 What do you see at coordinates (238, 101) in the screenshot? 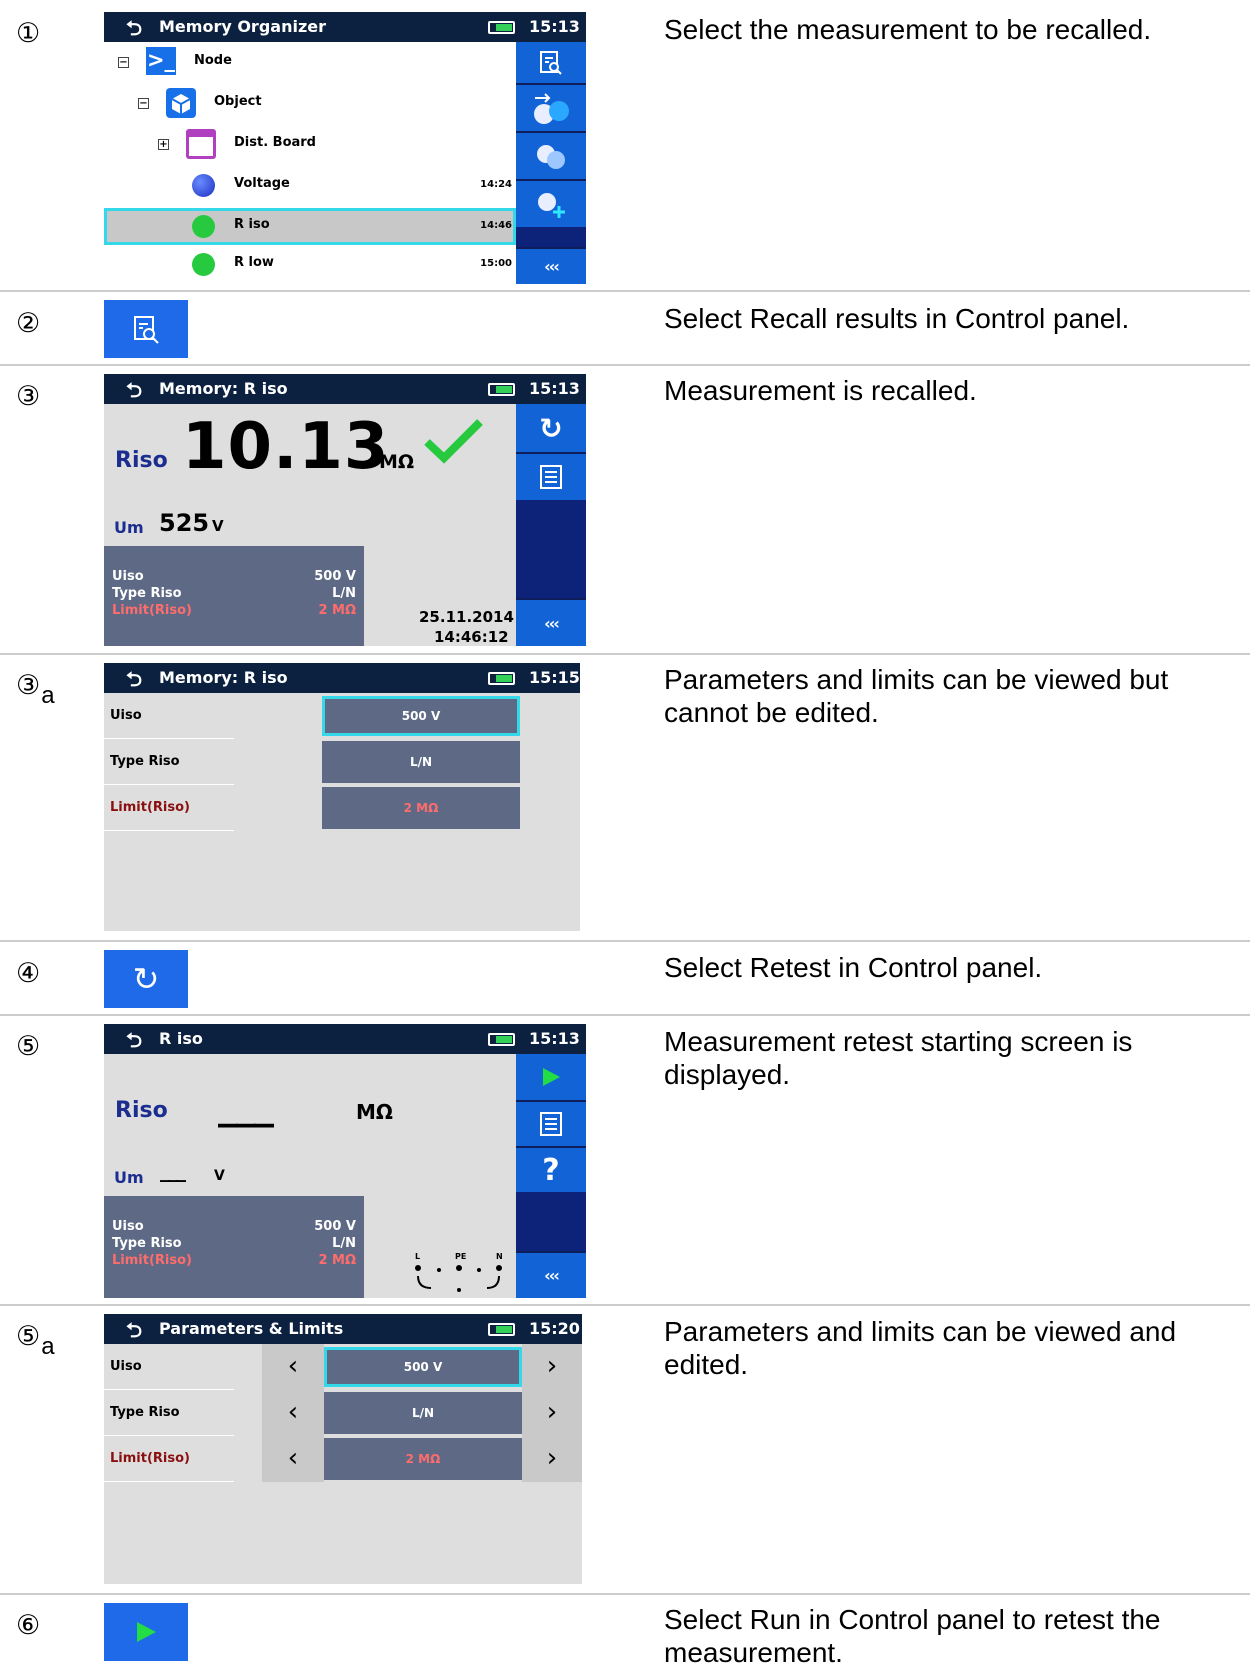
I see `tree-item-label: Object` at bounding box center [238, 101].